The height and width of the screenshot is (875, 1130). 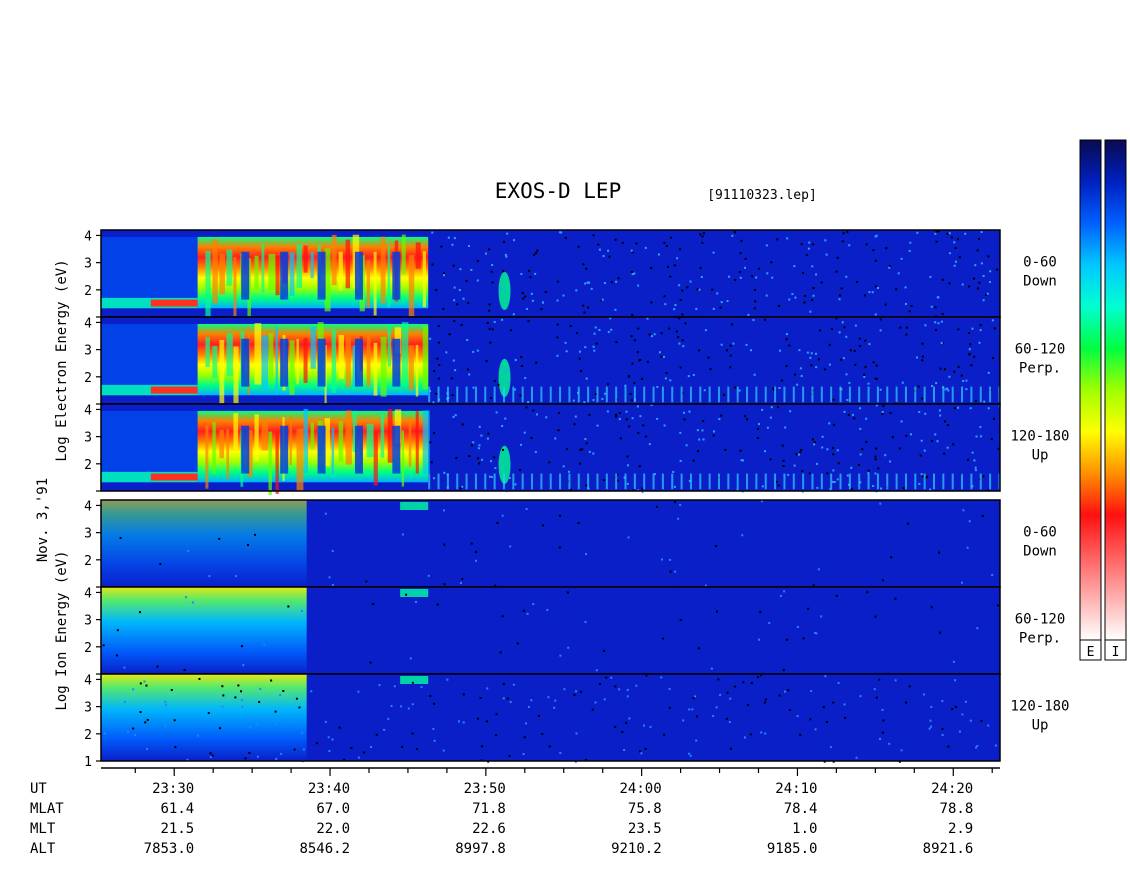 I want to click on orbit-ut-value: 23:30, so click(x=173, y=789).